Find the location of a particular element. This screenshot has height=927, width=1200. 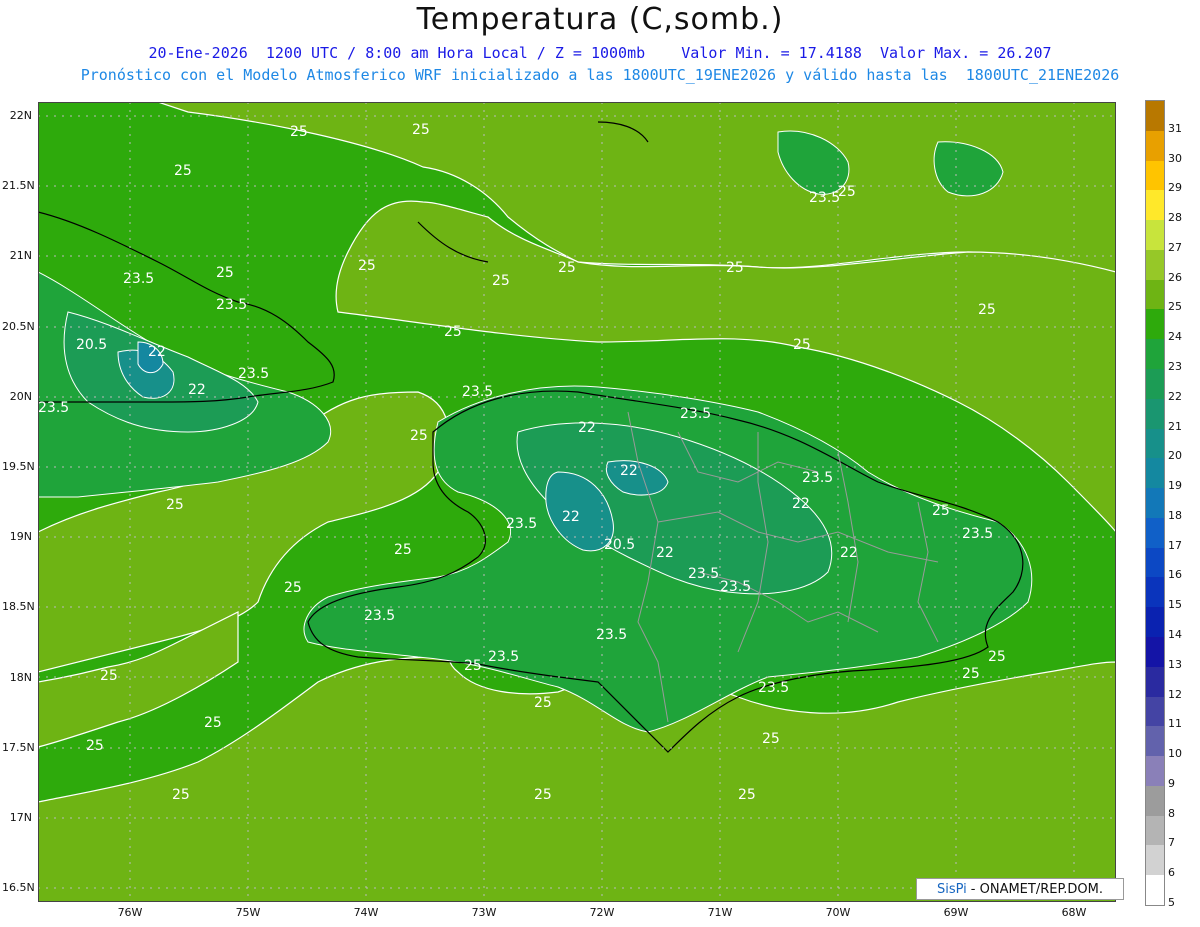

credit-box: SisPi - ONAMET/REP.DOM. is located at coordinates (1020, 889).